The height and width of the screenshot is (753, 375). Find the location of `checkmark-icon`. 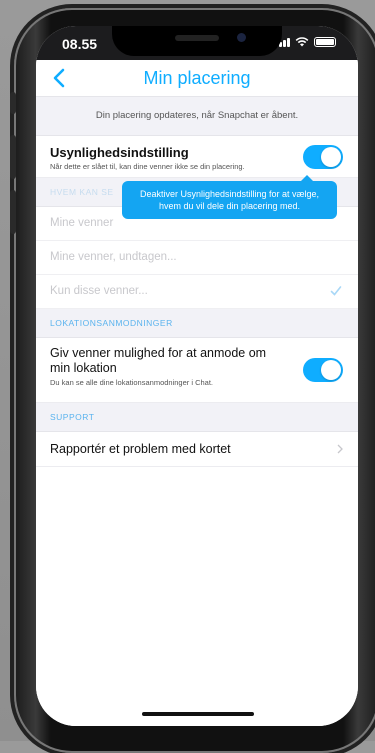

checkmark-icon is located at coordinates (336, 291).